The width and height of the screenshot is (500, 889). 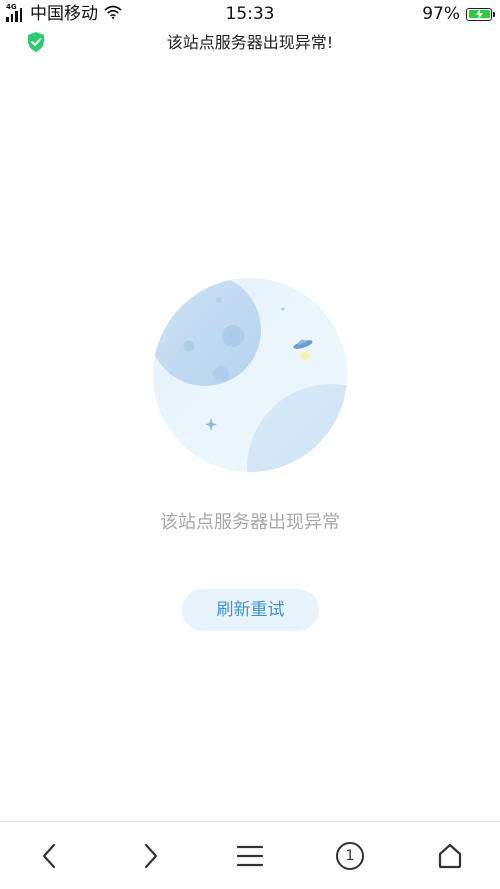 I want to click on battery-icon, so click(x=480, y=14).